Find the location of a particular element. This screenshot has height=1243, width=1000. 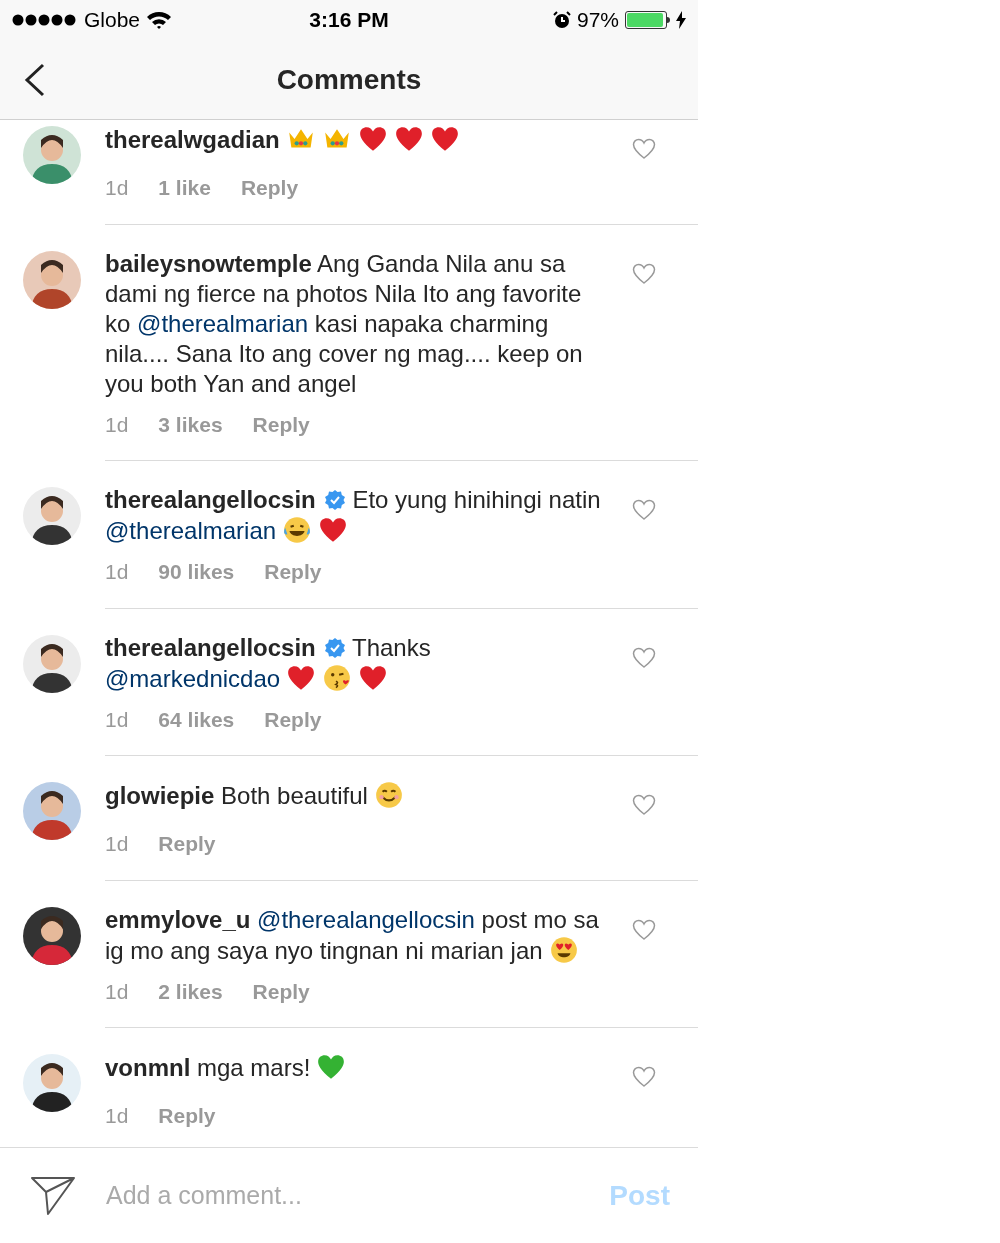

likes-count-link: 64 likes is located at coordinates (196, 719).